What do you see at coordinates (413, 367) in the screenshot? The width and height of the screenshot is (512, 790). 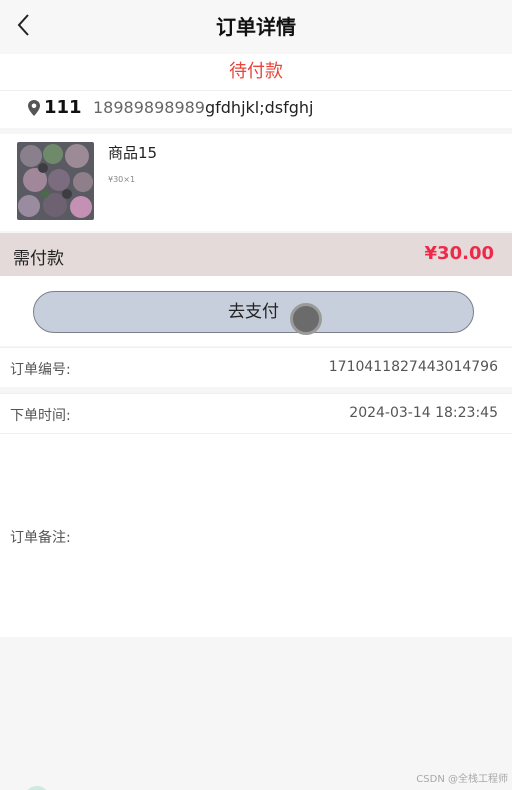 I see `order-number-value: 1710411827443014796` at bounding box center [413, 367].